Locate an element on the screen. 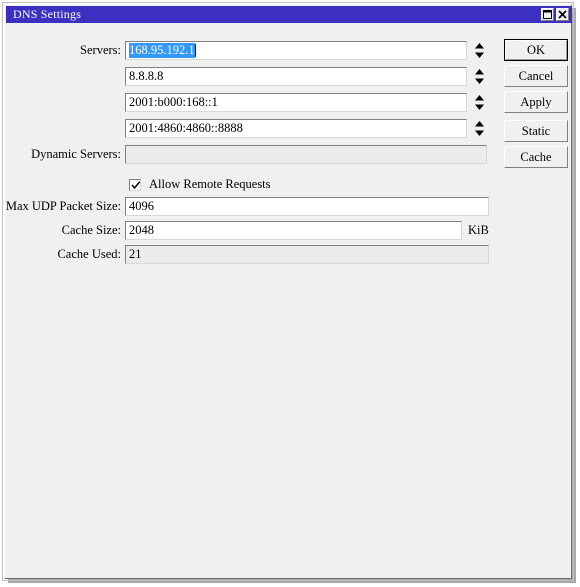 This screenshot has width=580, height=587. servers-row-2: 8.8.8.8 is located at coordinates (245, 76).